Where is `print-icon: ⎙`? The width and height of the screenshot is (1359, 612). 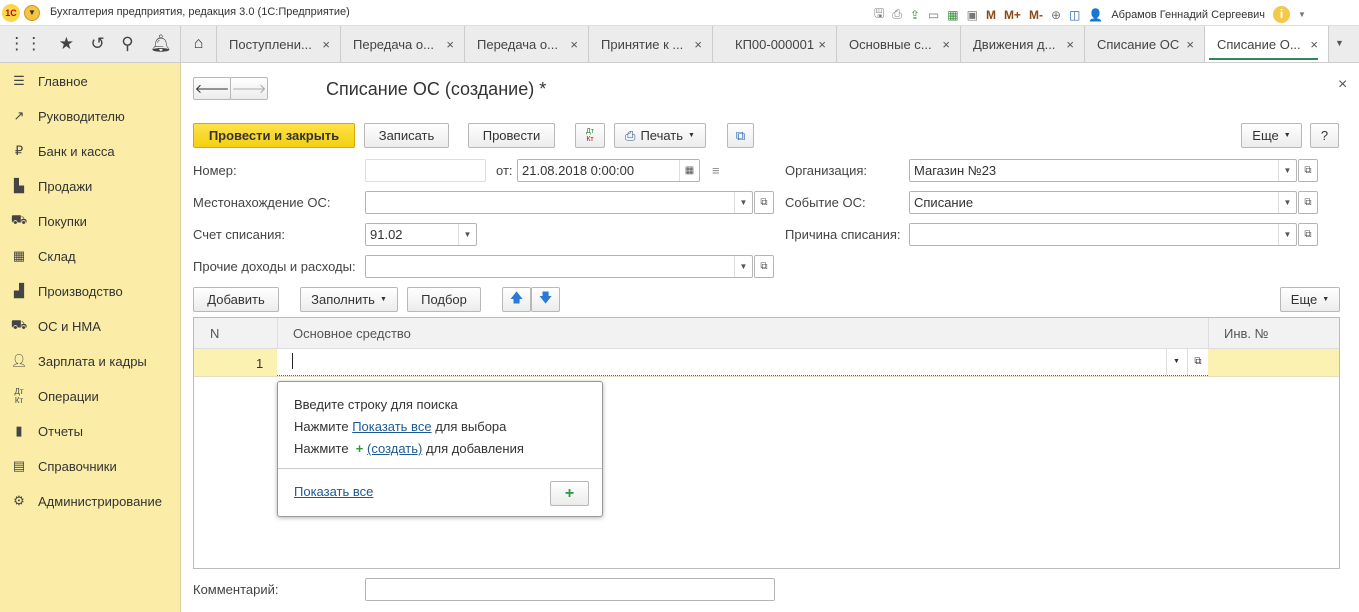
print-icon: ⎙ is located at coordinates (897, 14).